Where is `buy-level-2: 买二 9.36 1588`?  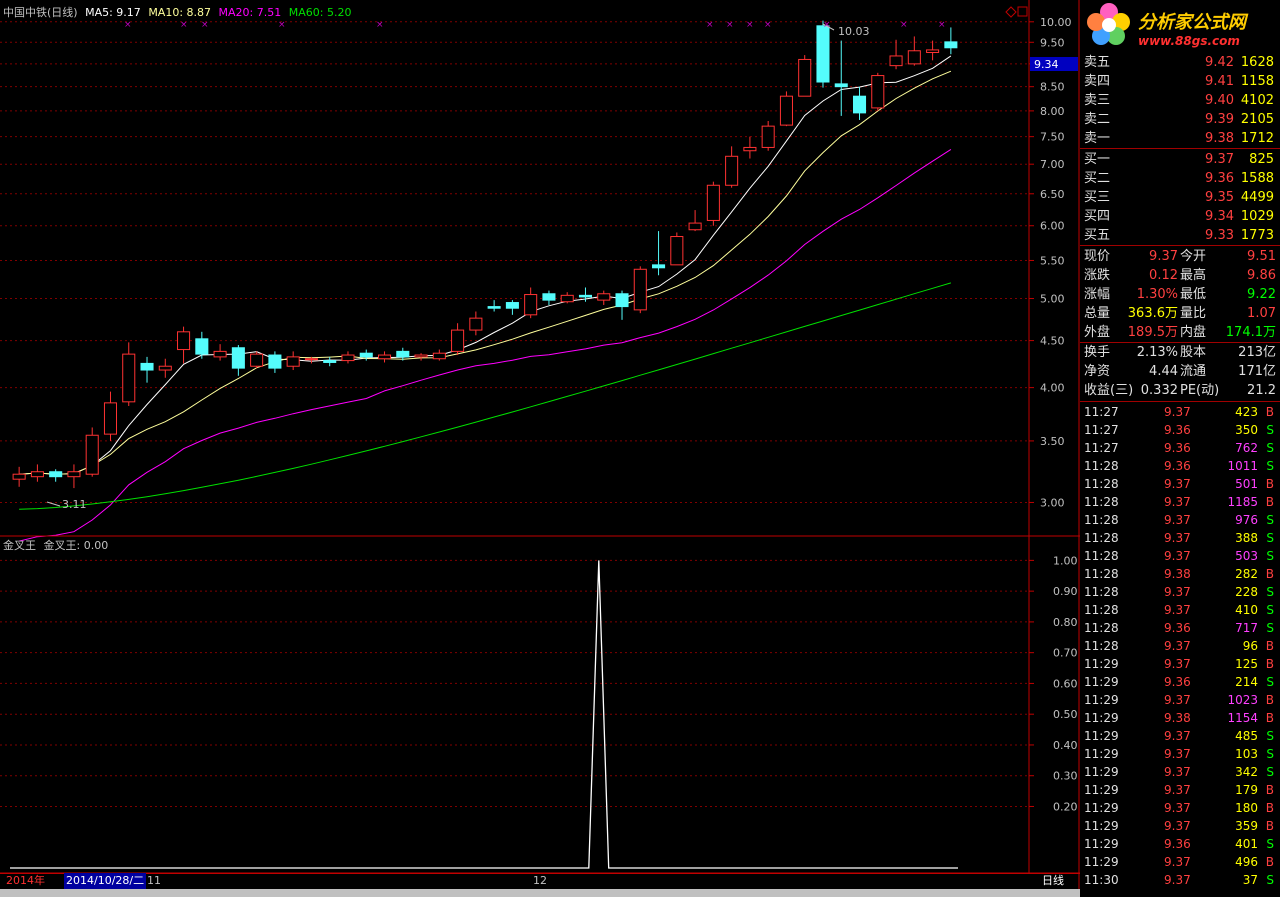 buy-level-2: 买二 9.36 1588 is located at coordinates (1180, 178).